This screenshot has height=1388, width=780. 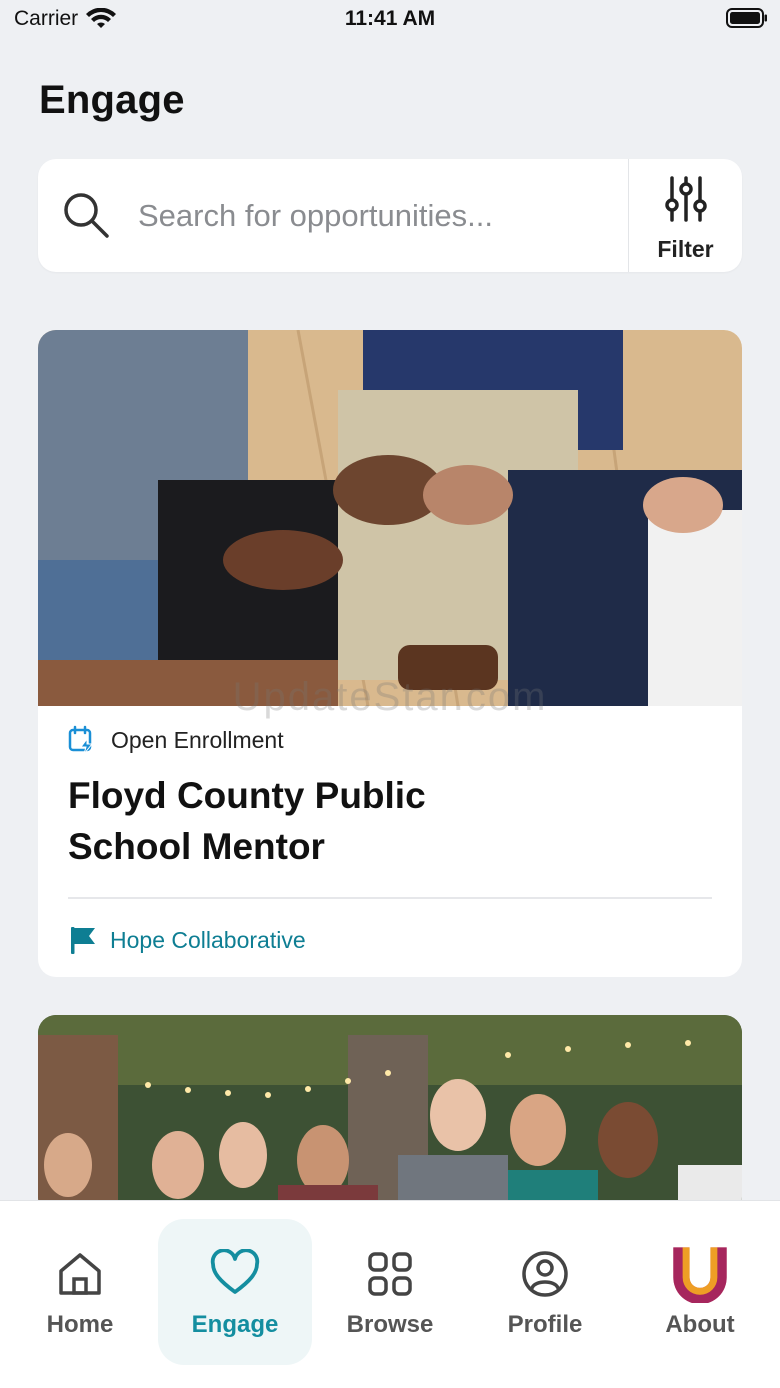 What do you see at coordinates (208, 939) in the screenshot?
I see `organization-name: Hope Collaborative` at bounding box center [208, 939].